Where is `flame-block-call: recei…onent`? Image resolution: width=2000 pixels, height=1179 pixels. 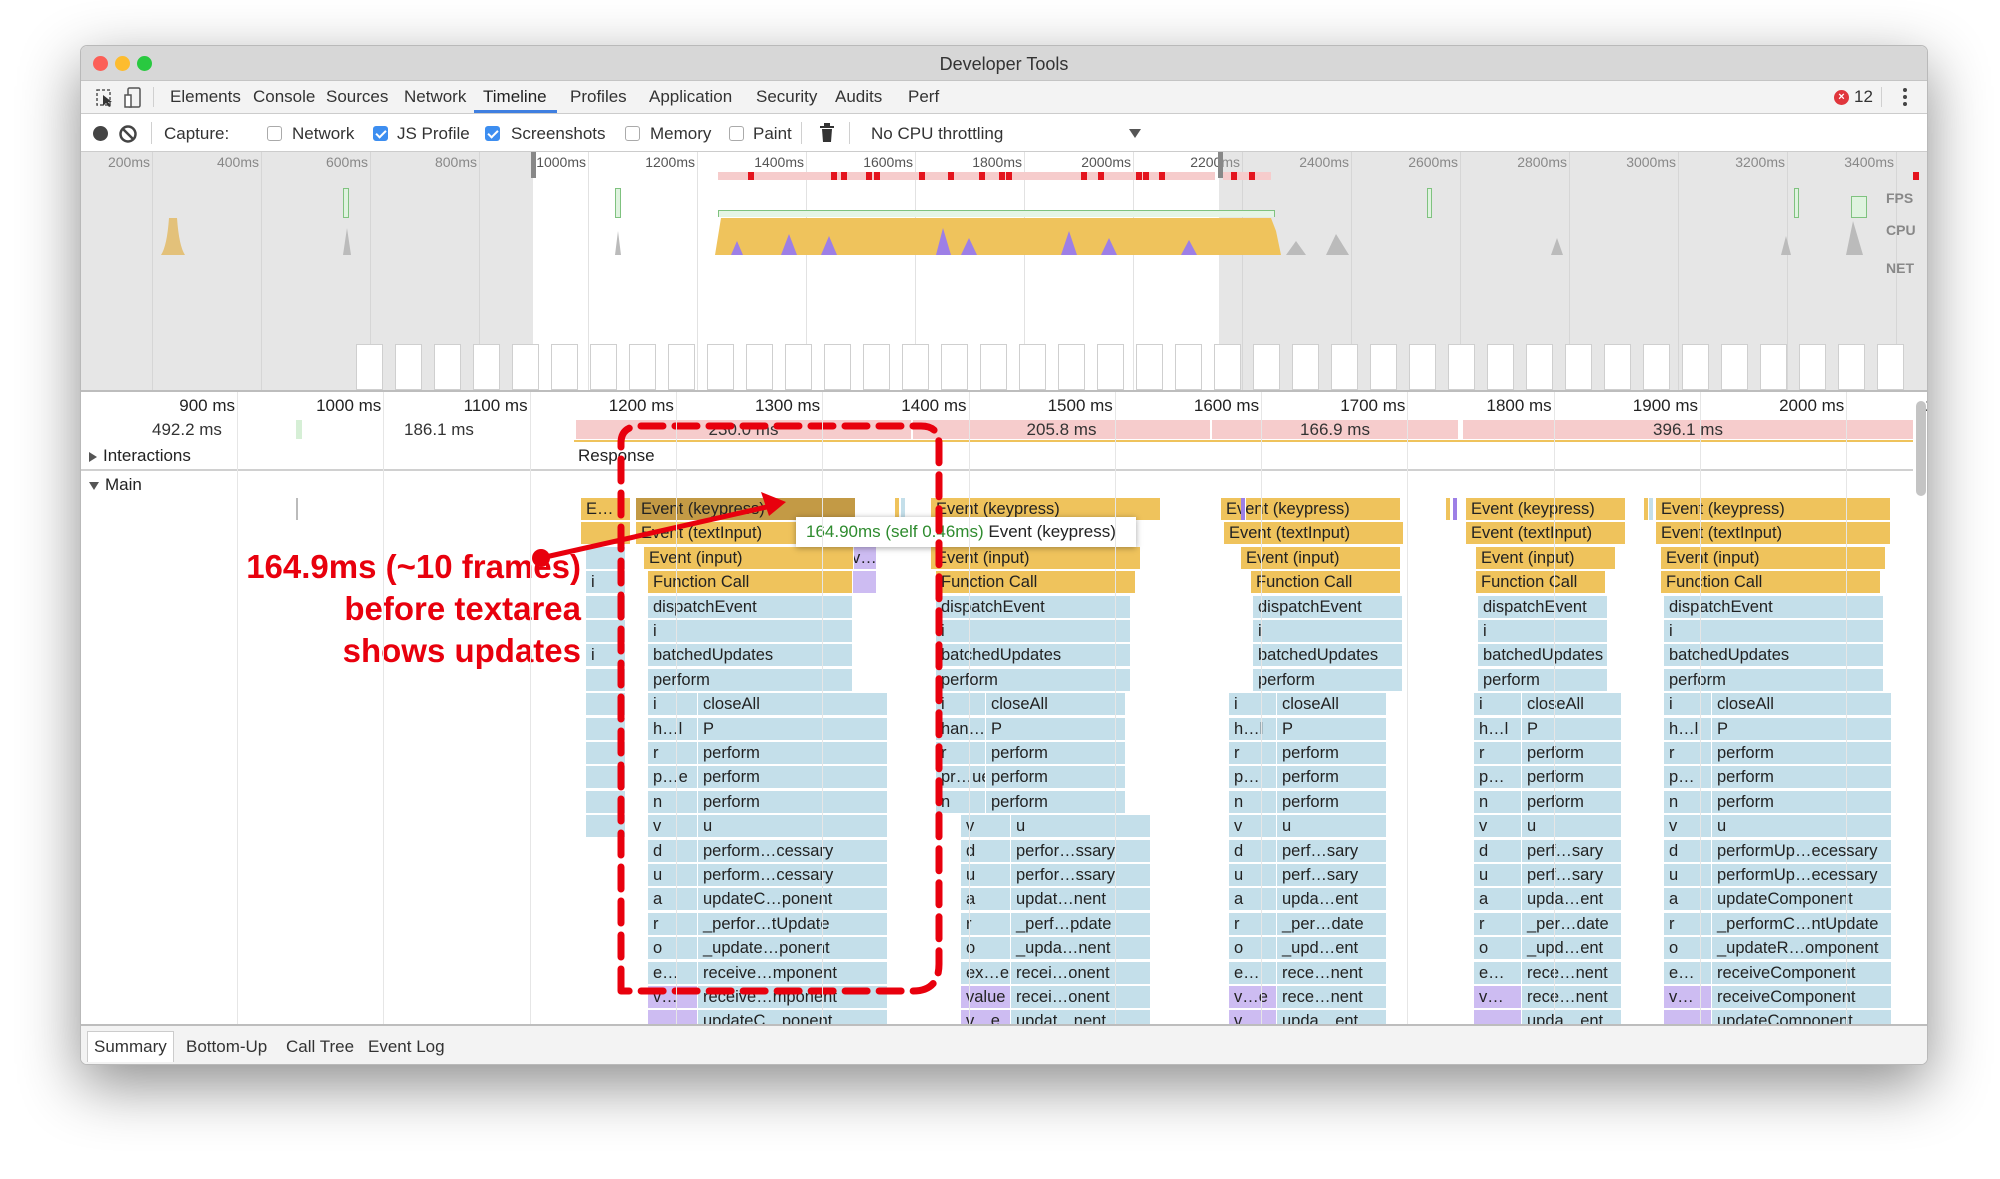
flame-block-call: recei…onent is located at coordinates (1081, 997).